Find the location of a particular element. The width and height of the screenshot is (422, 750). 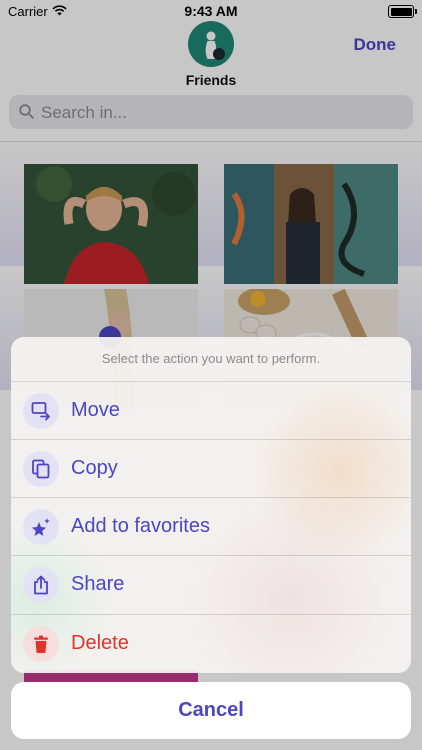

move-action: Move is located at coordinates (211, 410).